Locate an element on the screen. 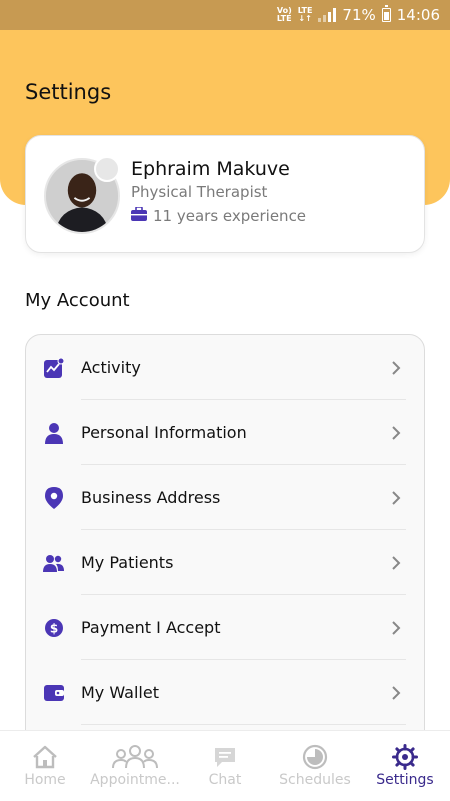  battery-percent: 71% is located at coordinates (359, 15).